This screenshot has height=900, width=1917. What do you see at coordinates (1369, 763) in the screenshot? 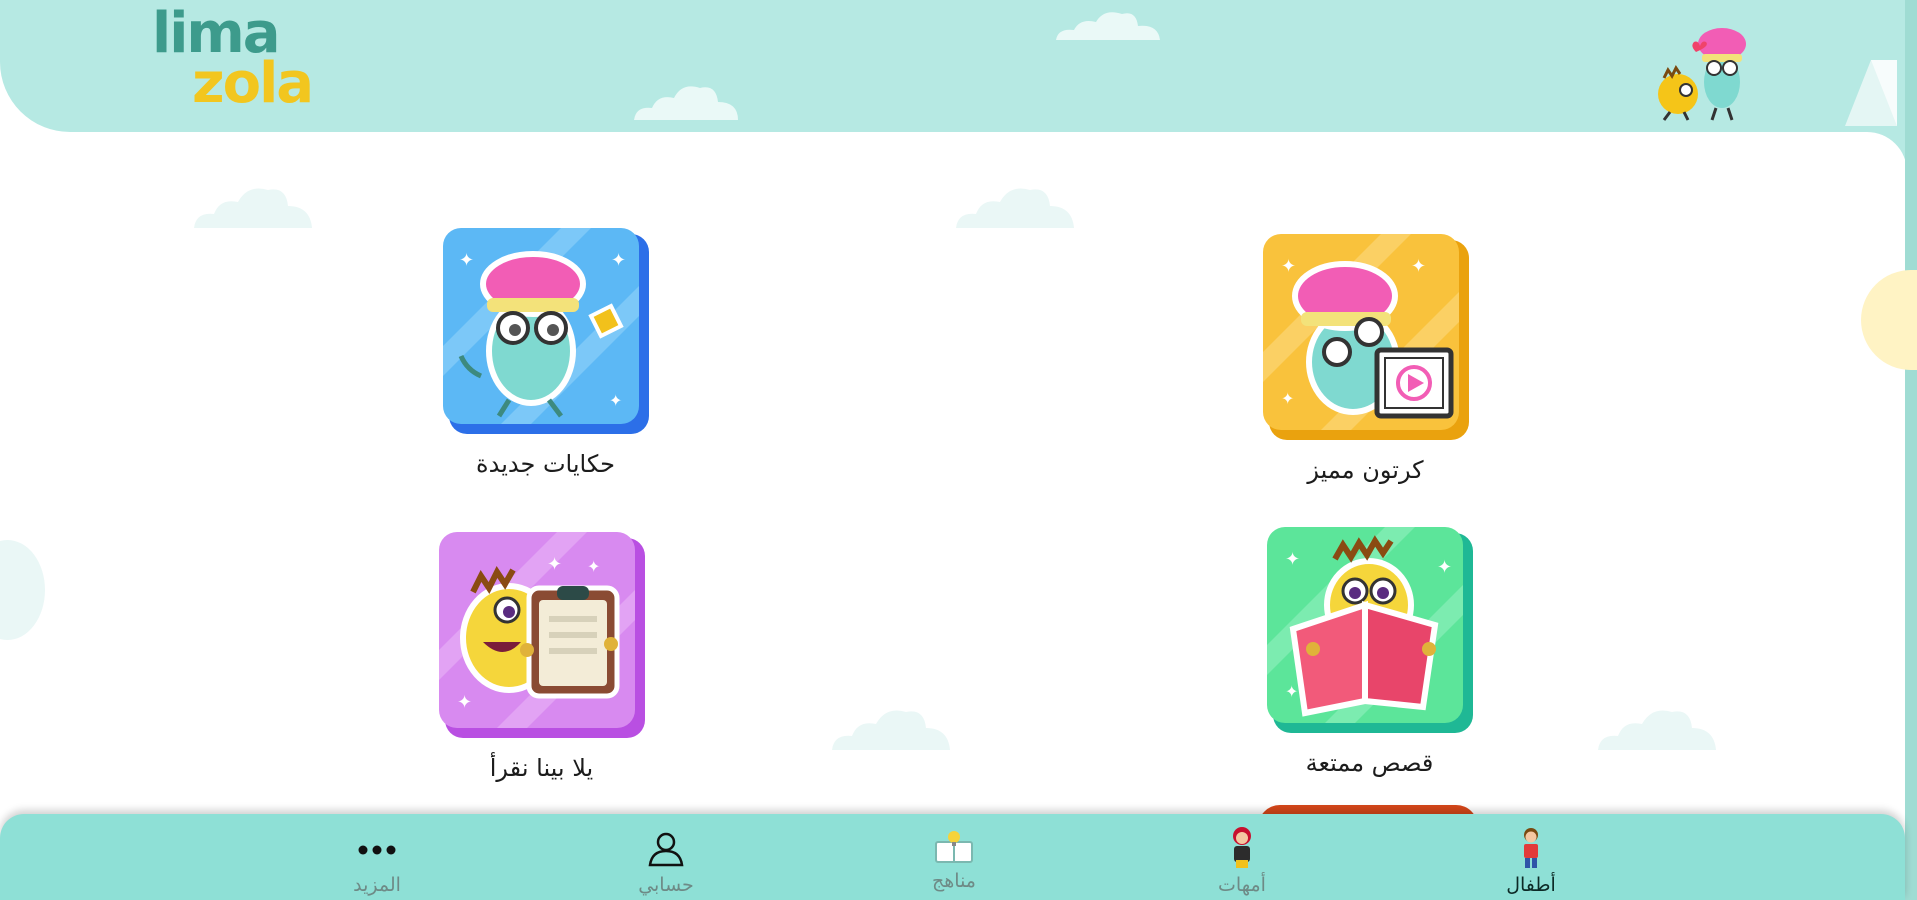
I see `tile-label: قصص ممتعة` at bounding box center [1369, 763].